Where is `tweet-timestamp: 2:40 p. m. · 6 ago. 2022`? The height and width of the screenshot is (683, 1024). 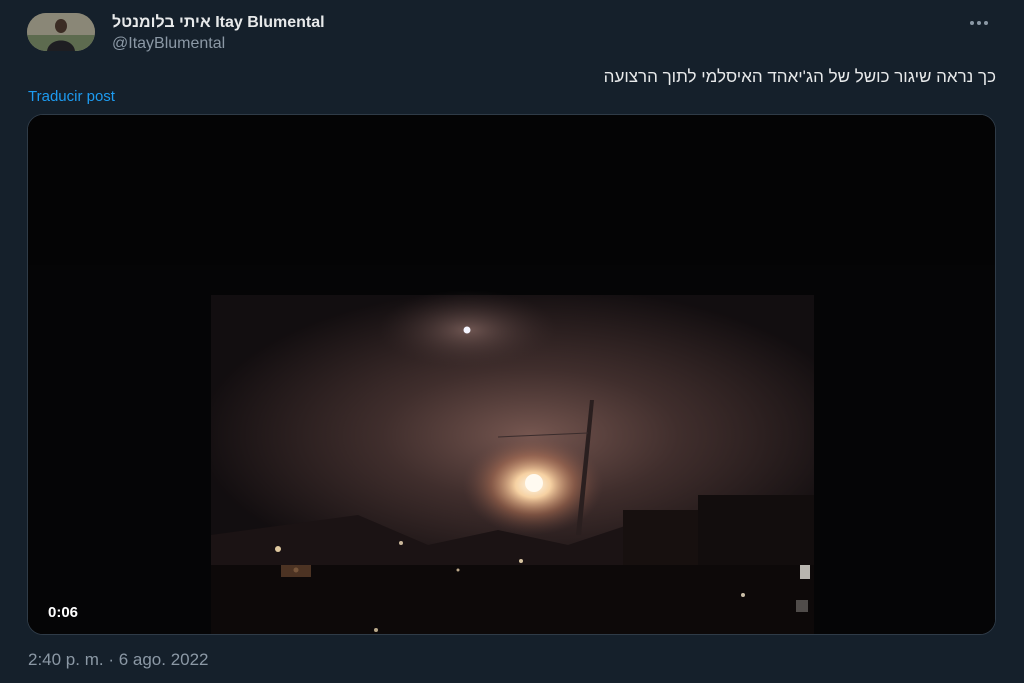 tweet-timestamp: 2:40 p. m. · 6 ago. 2022 is located at coordinates (118, 660).